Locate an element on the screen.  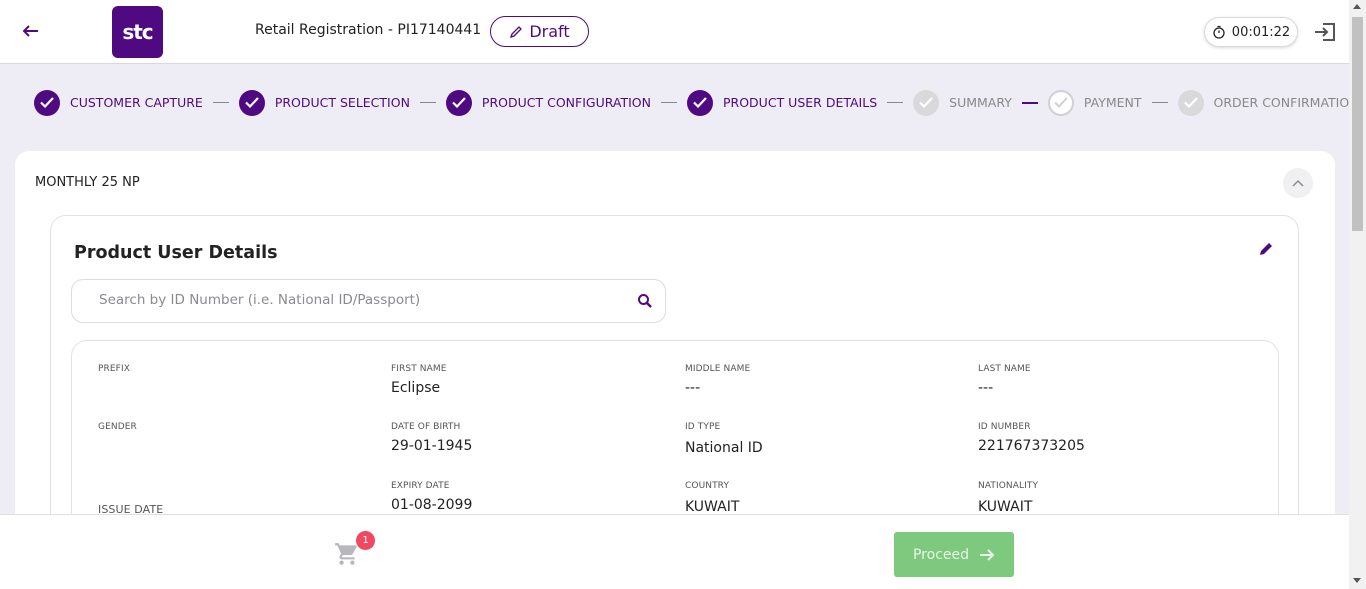
scrollbar-thumb is located at coordinates (1357, 124).